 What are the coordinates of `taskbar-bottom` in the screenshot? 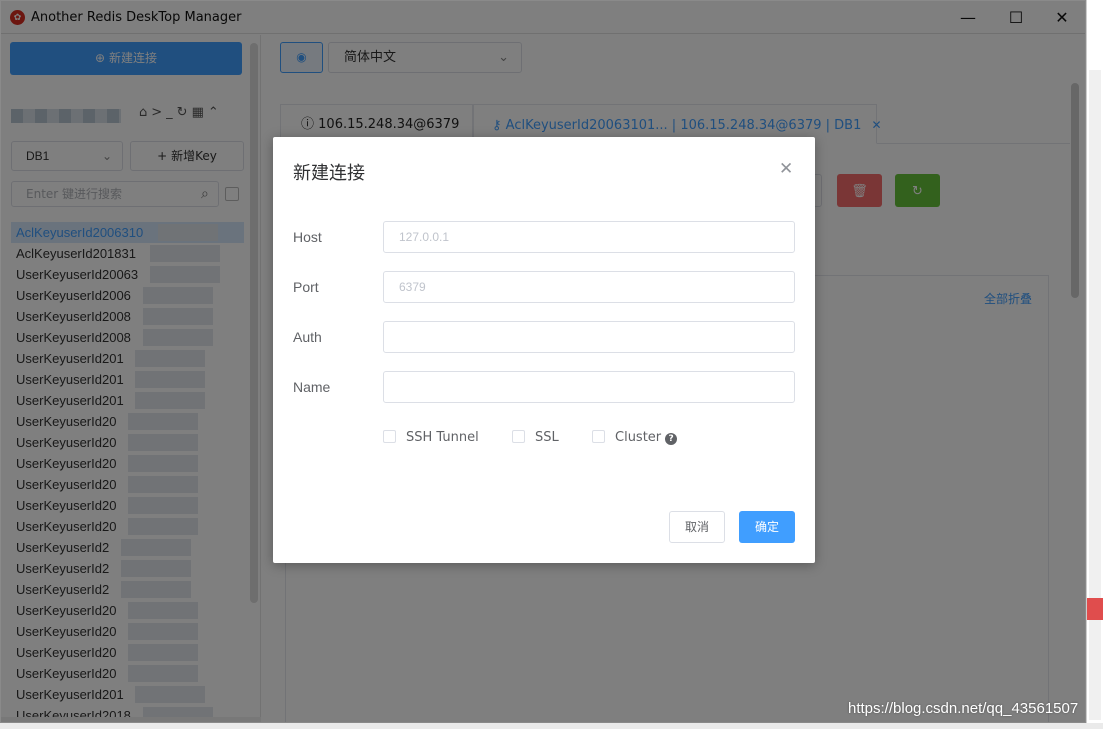 It's located at (551, 726).